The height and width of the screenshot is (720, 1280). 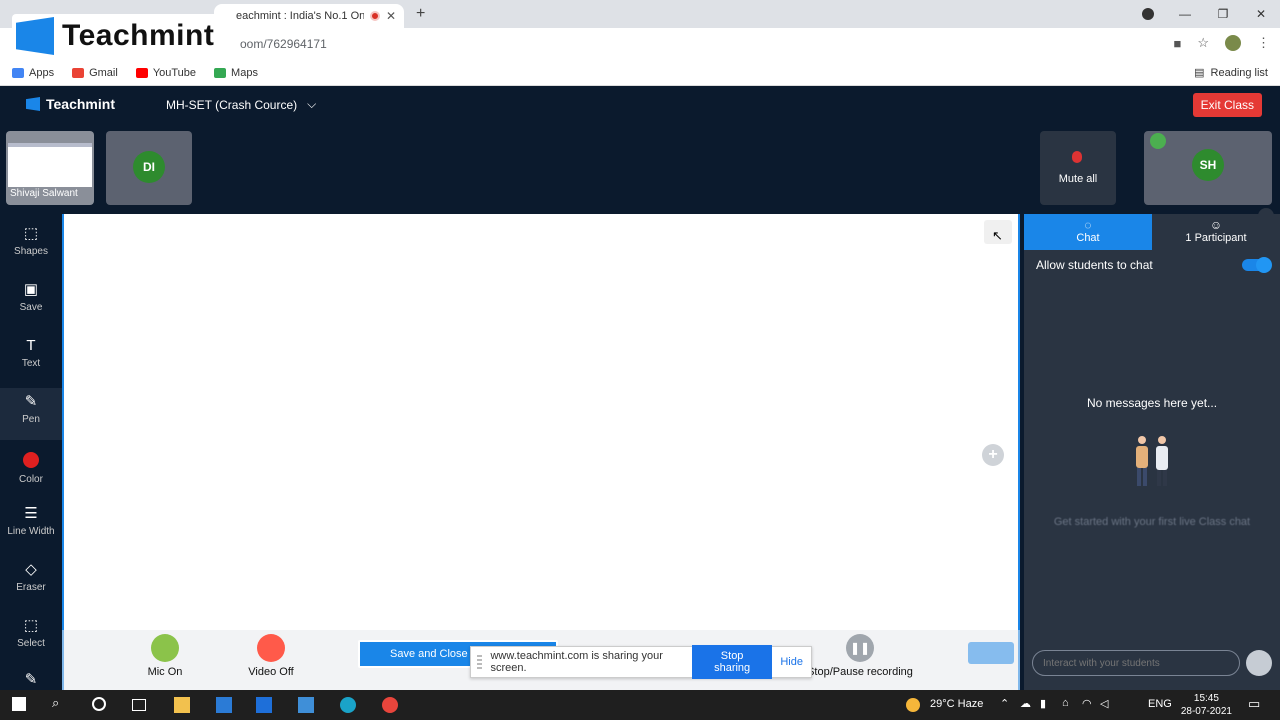 I want to click on bookmark-star-icon: ☆, so click(x=1203, y=43).